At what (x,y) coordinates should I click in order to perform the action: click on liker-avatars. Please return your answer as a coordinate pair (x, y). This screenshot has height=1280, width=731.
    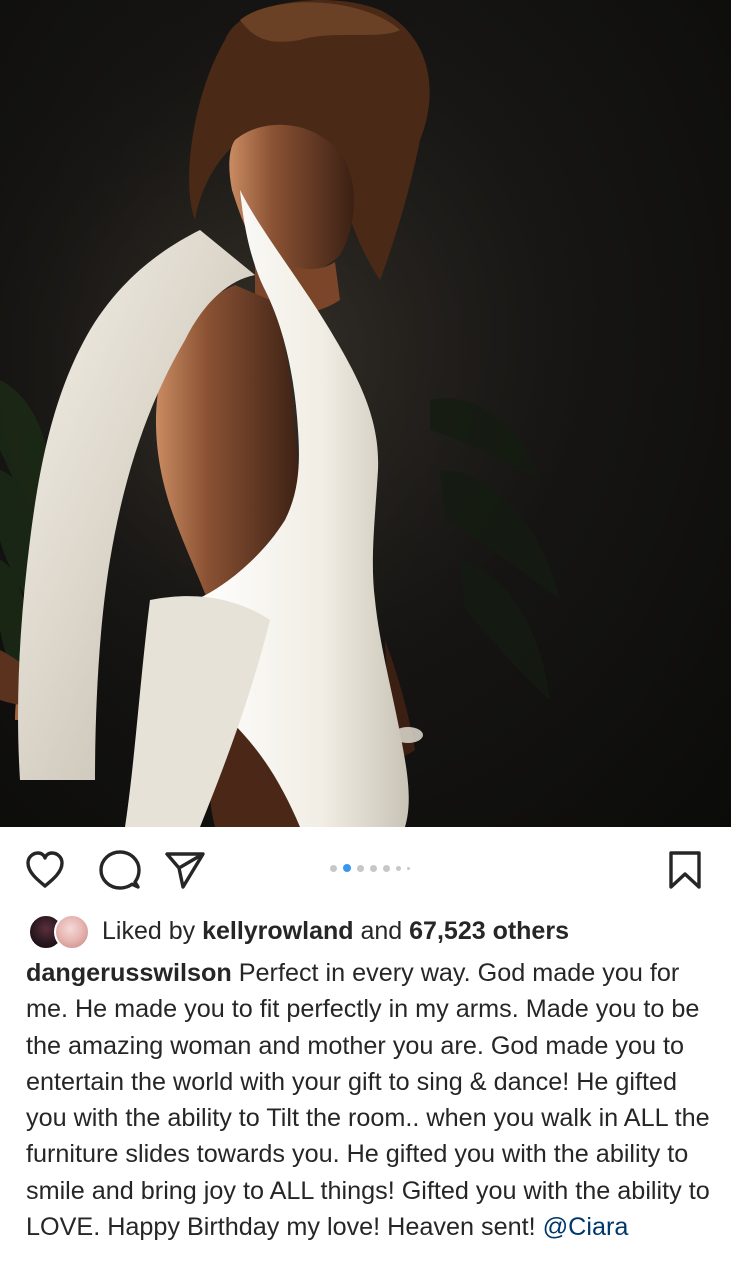
    Looking at the image, I should click on (59, 932).